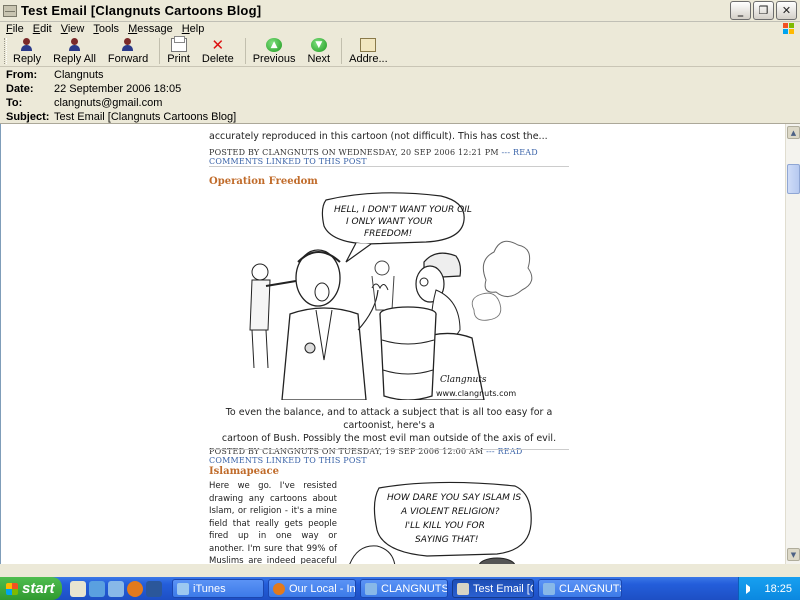 The width and height of the screenshot is (800, 600). I want to click on reply-all-label: Reply All, so click(74, 59).